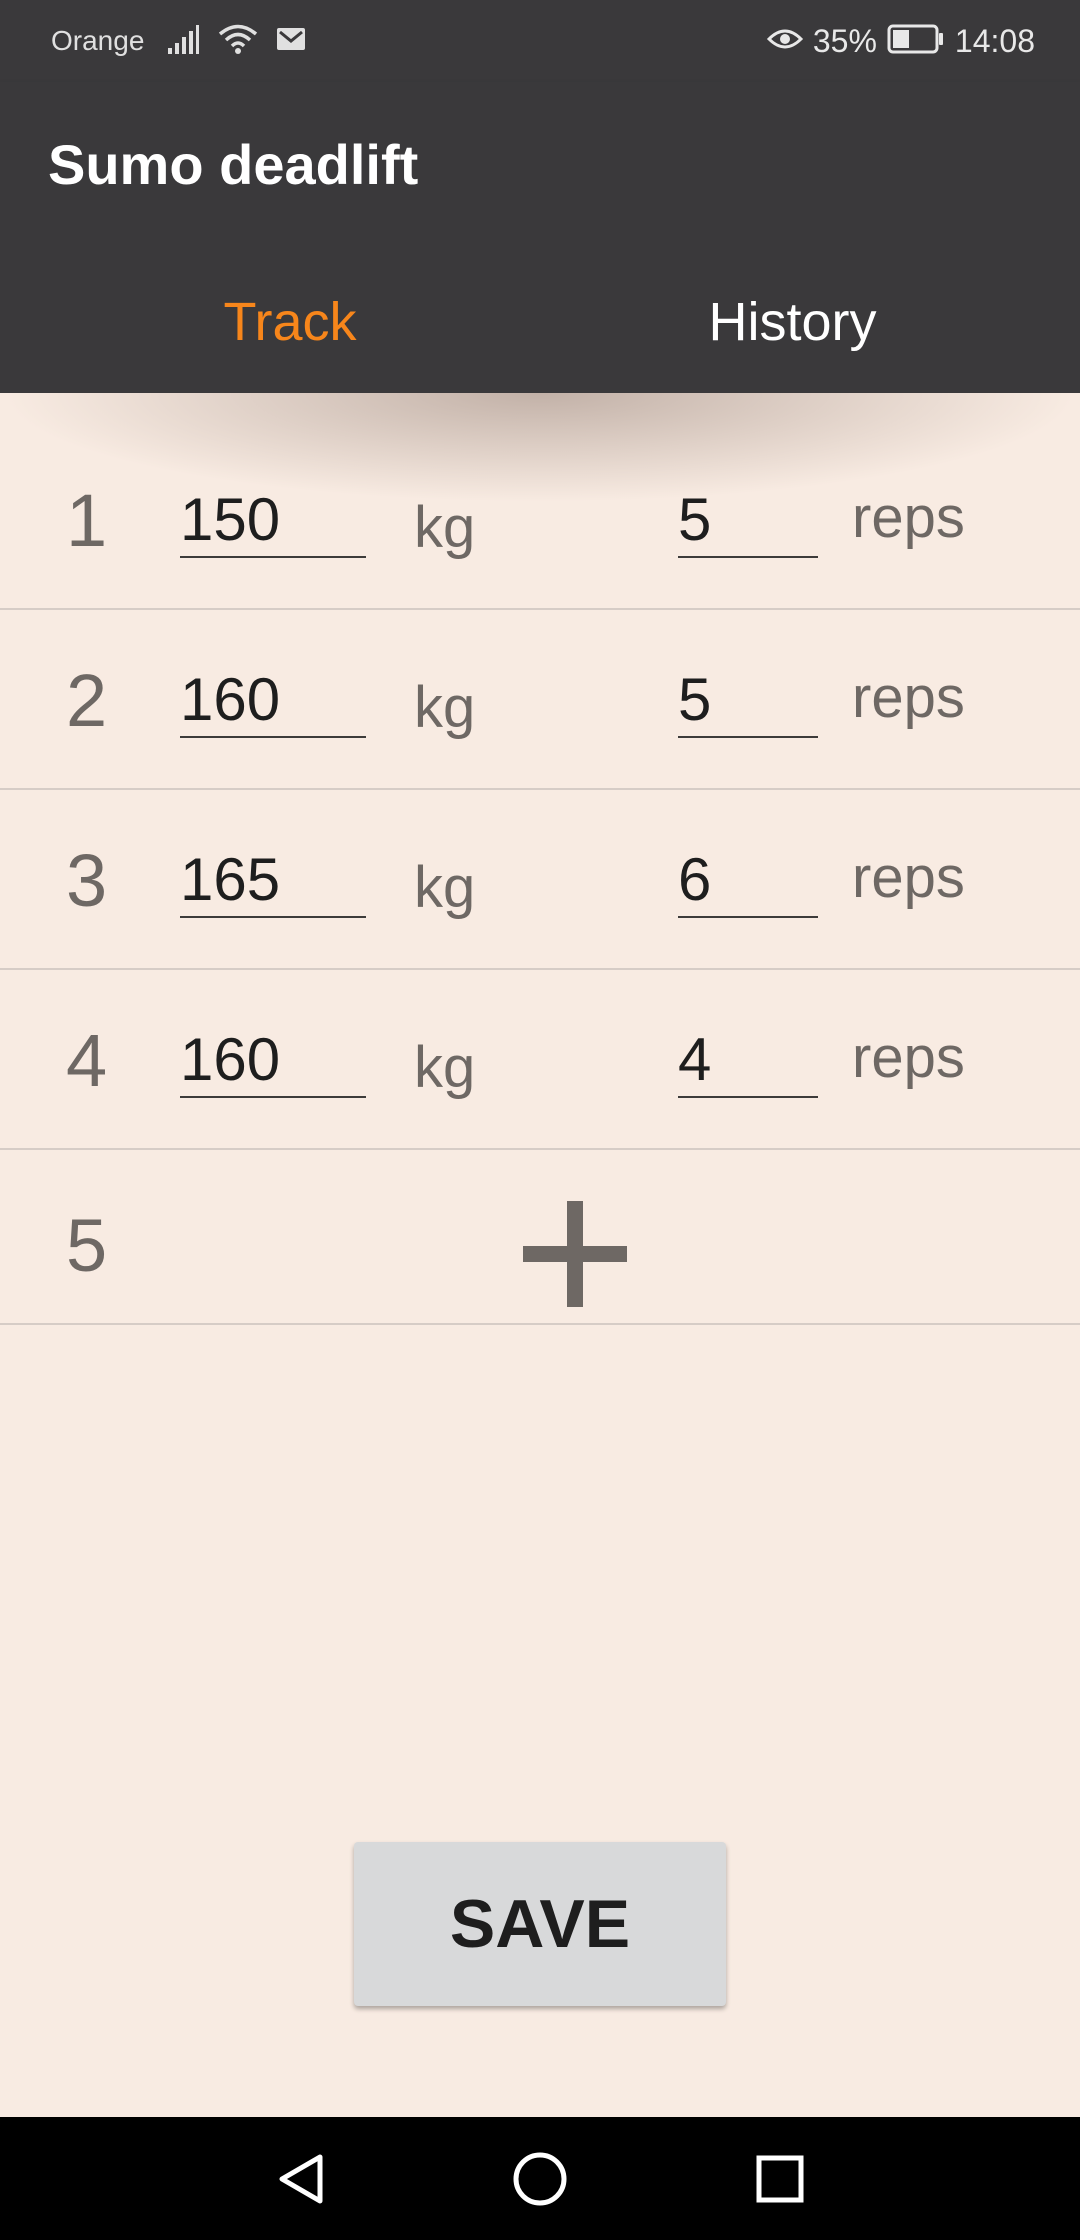 This screenshot has width=1080, height=2240. I want to click on eye-icon, so click(784, 41).